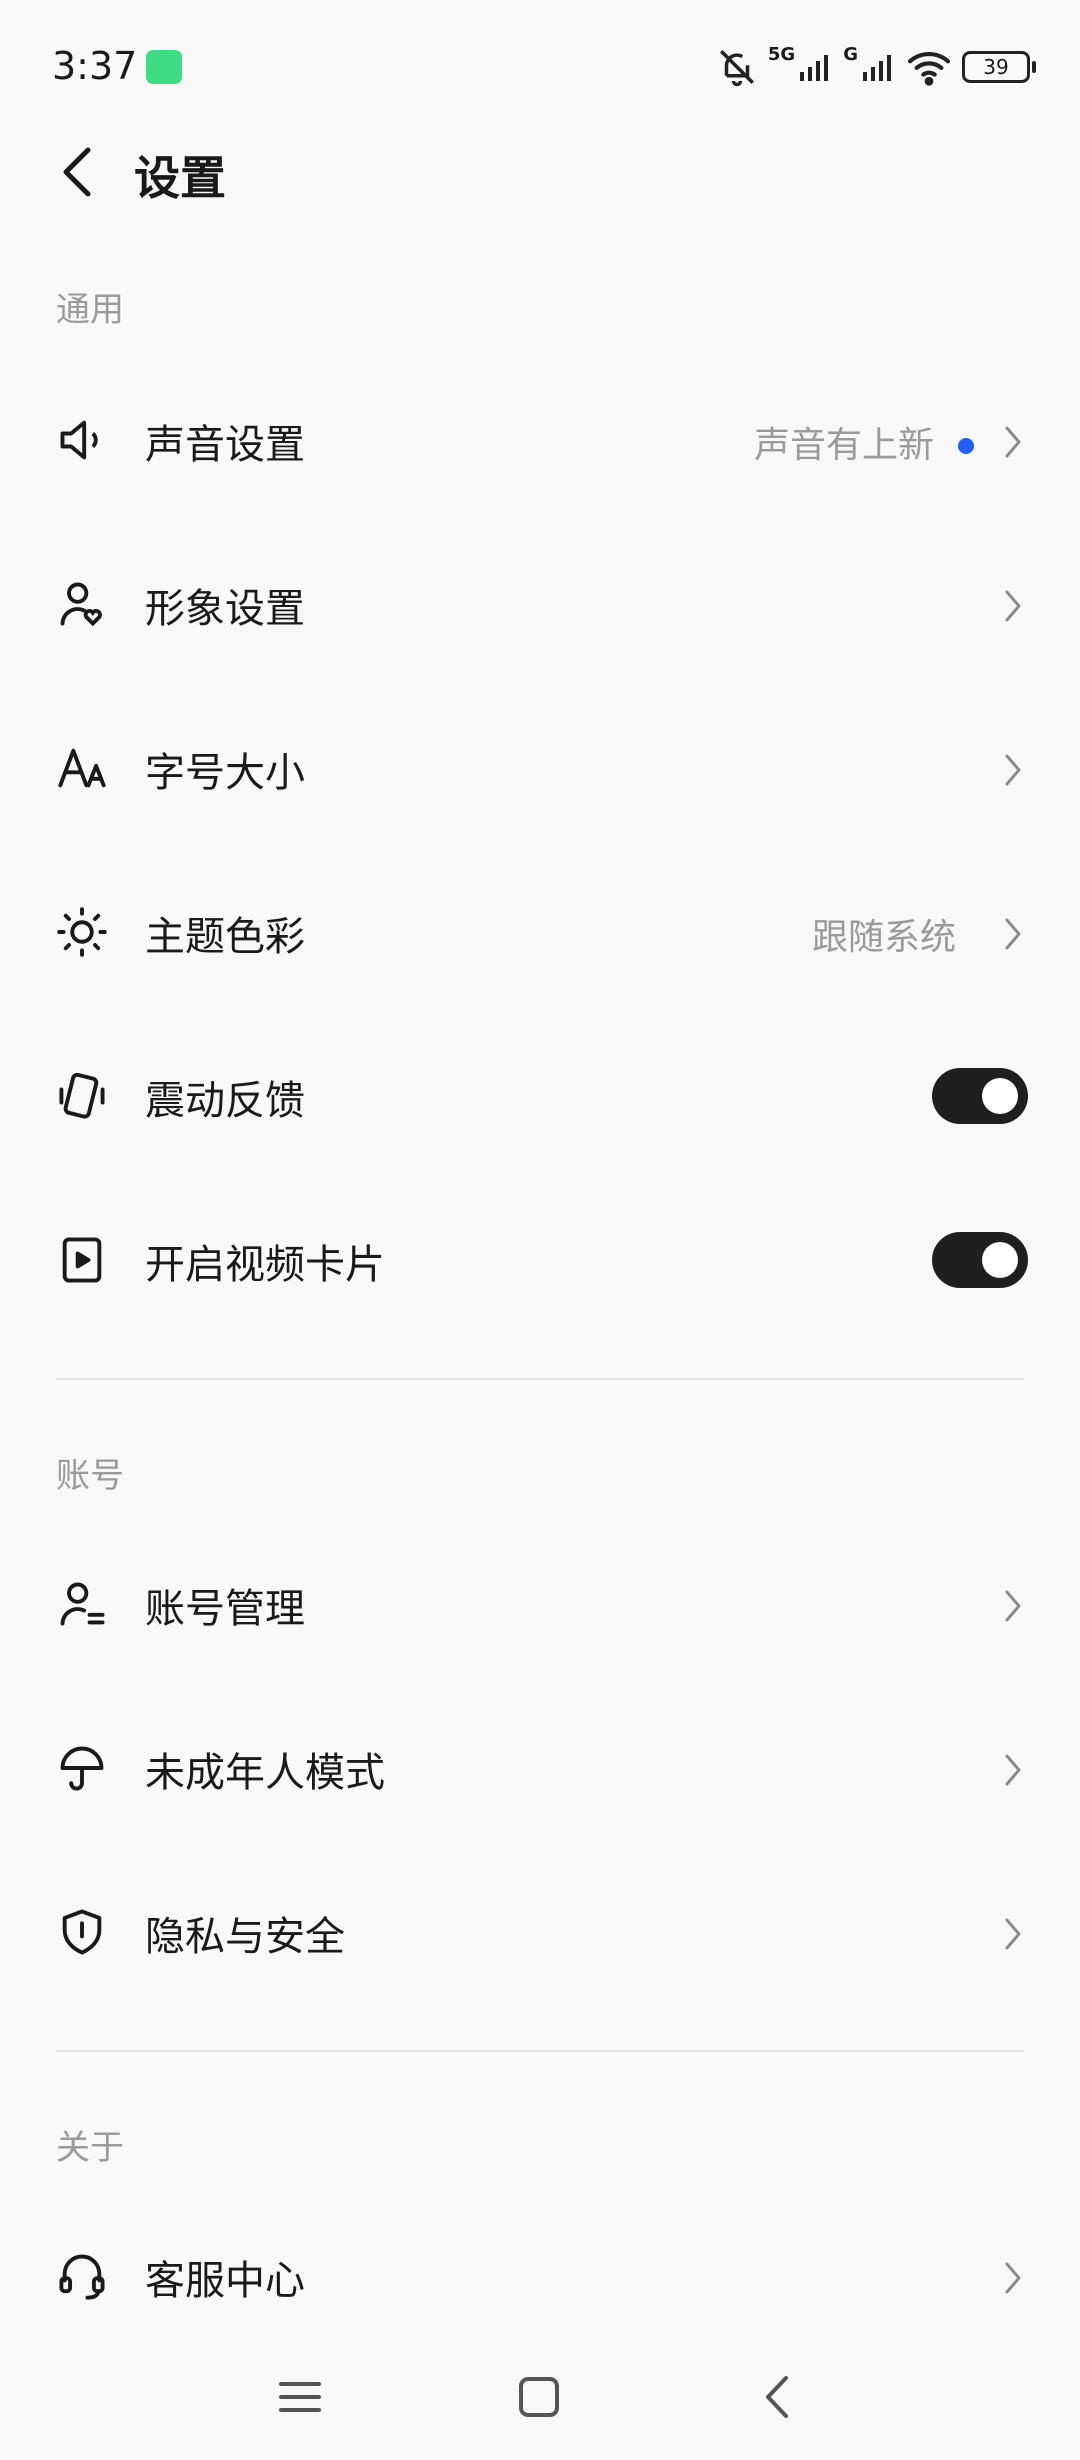 The height and width of the screenshot is (2460, 1080). What do you see at coordinates (929, 68) in the screenshot?
I see `wifi-icon` at bounding box center [929, 68].